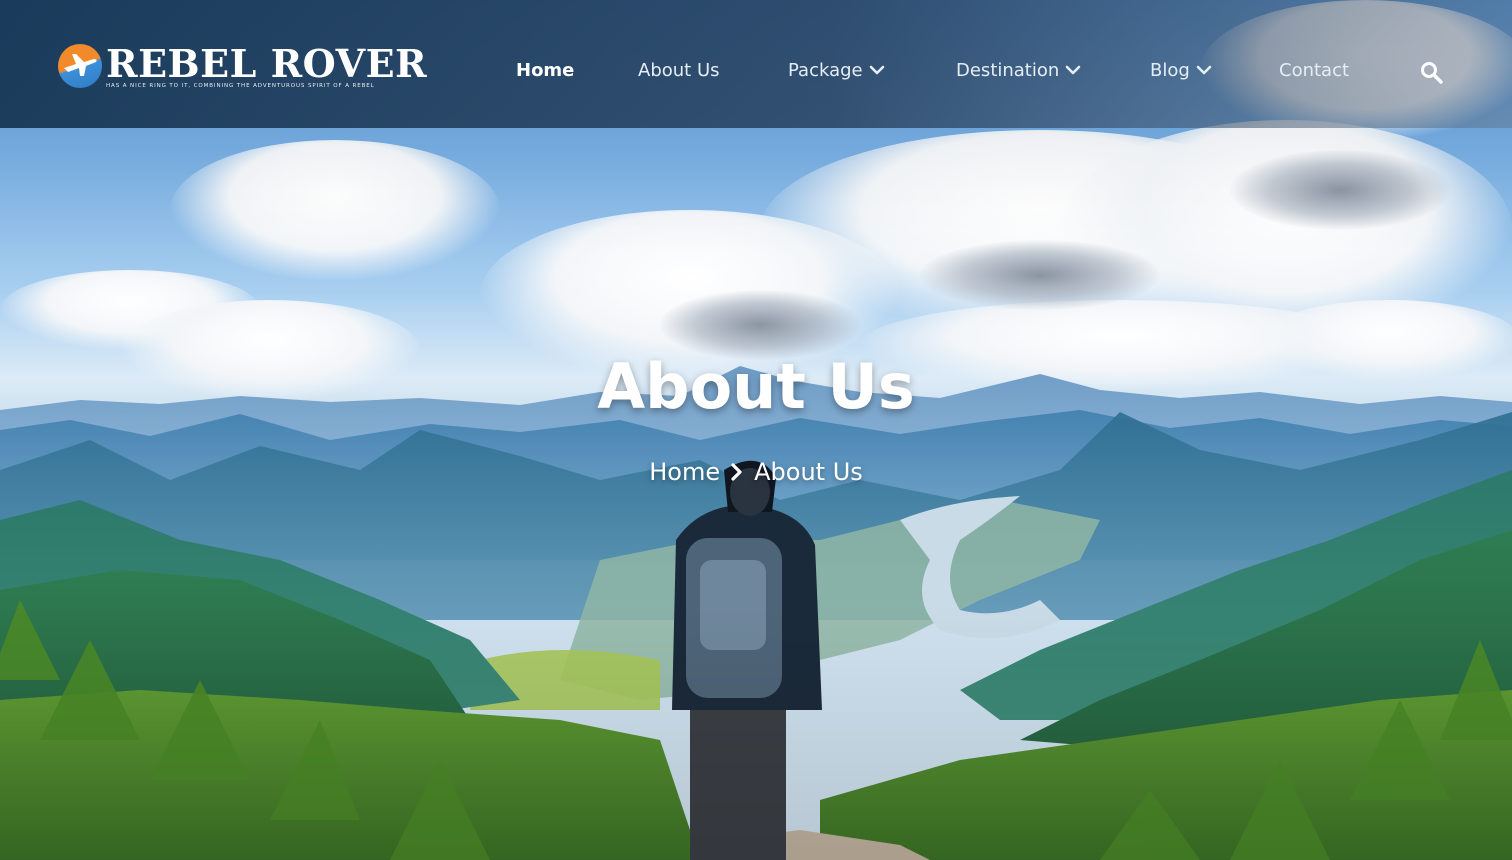 This screenshot has height=860, width=1512. What do you see at coordinates (737, 472) in the screenshot?
I see `chevron-right-icon` at bounding box center [737, 472].